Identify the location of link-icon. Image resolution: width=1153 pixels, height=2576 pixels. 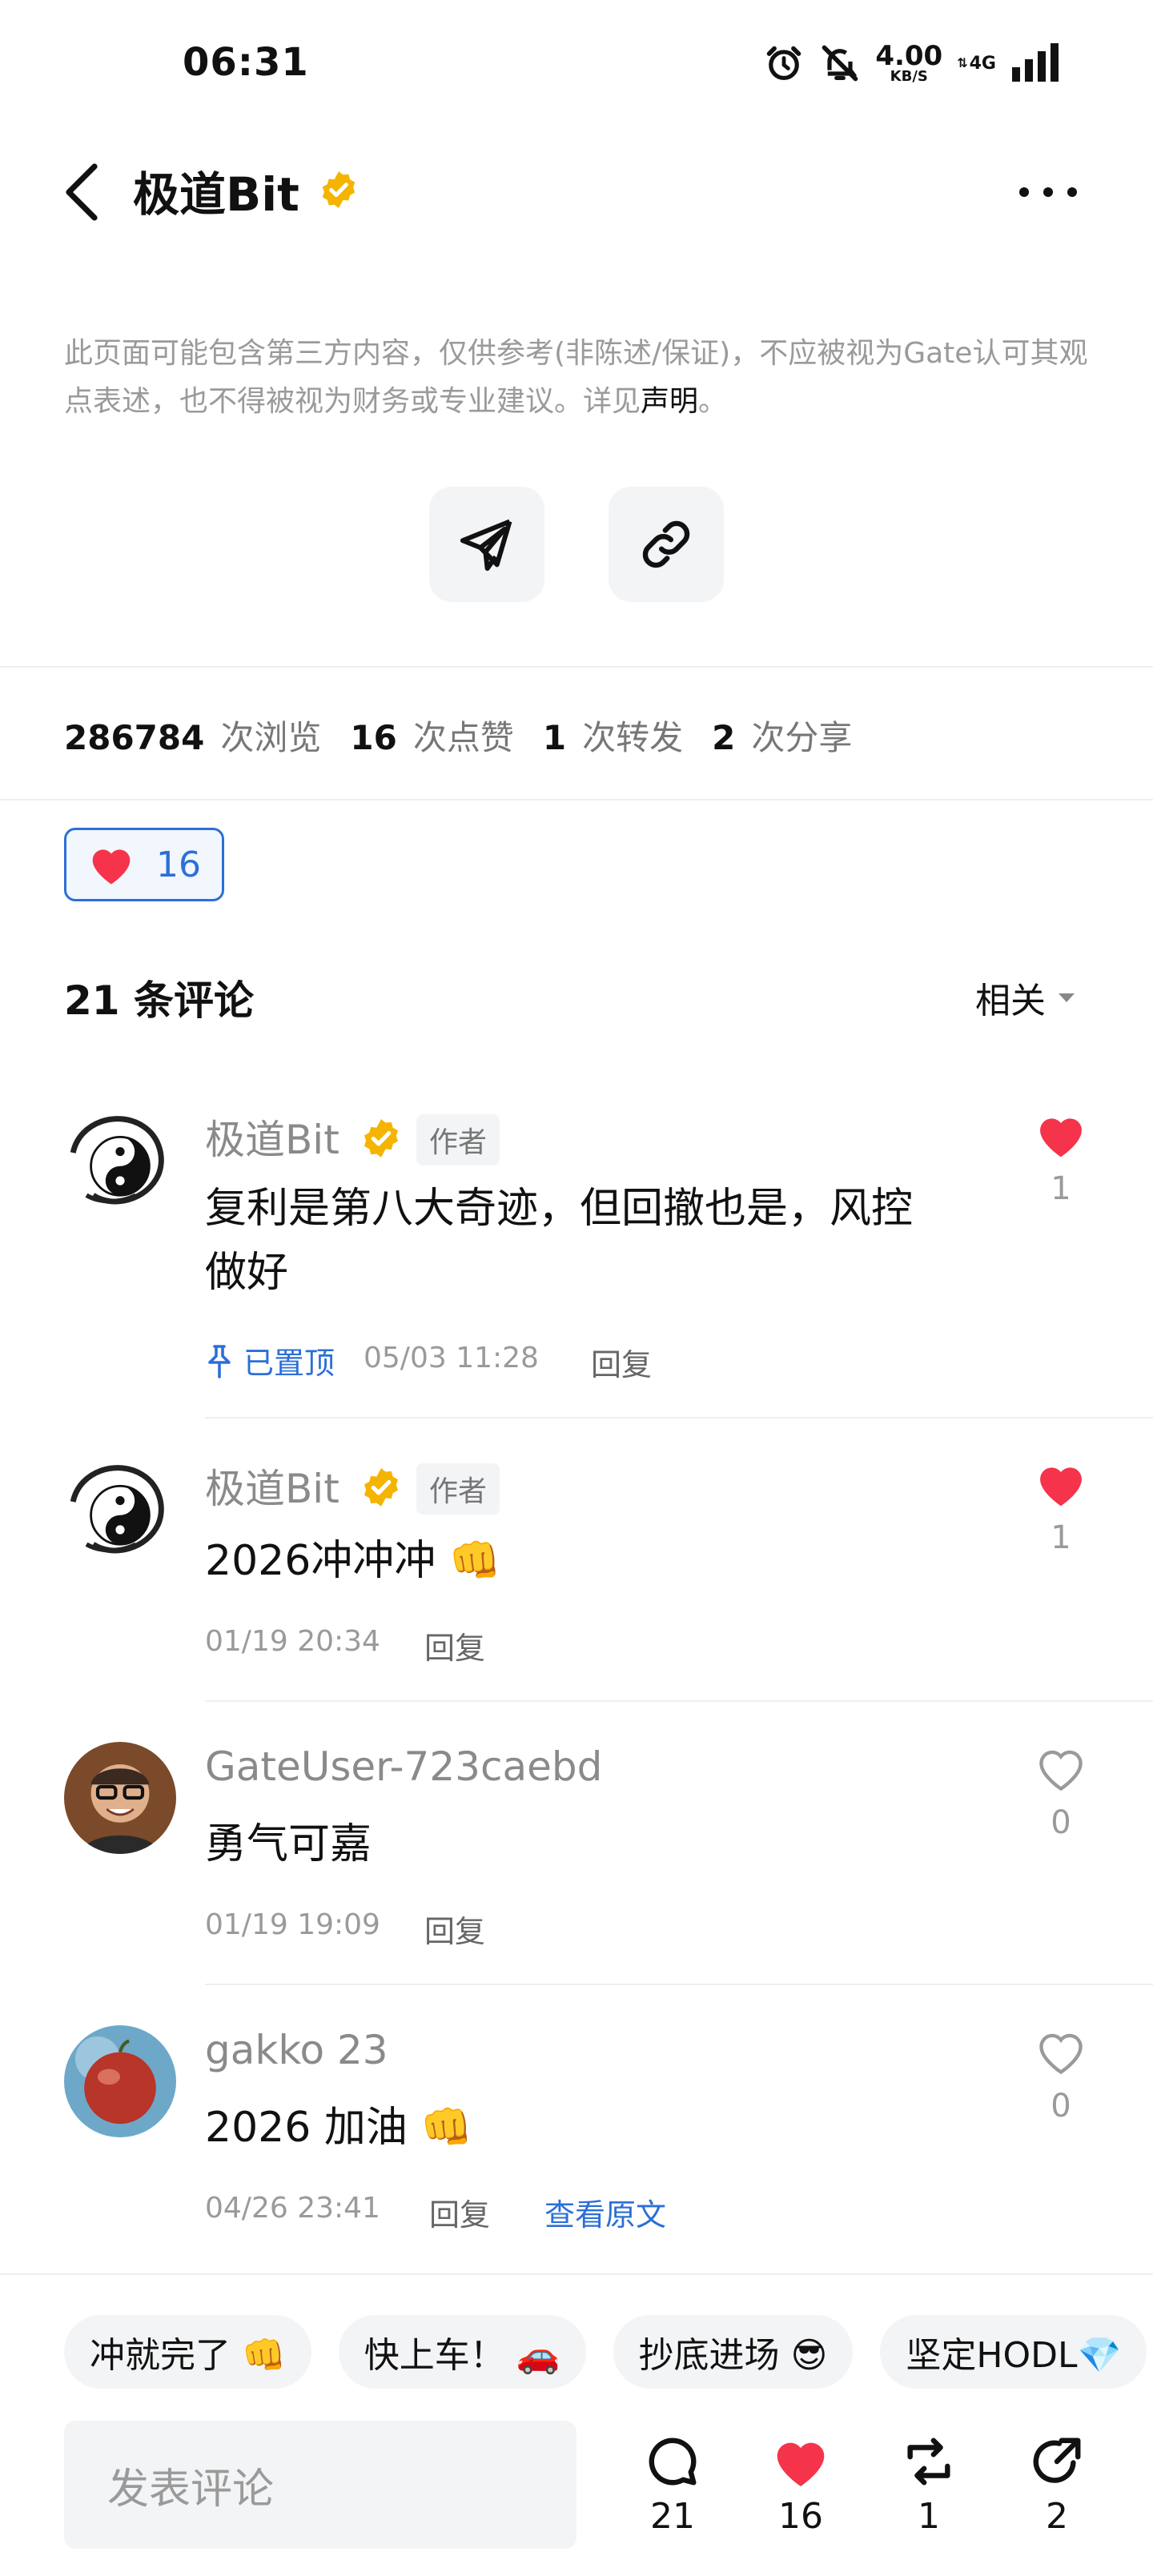
(666, 544).